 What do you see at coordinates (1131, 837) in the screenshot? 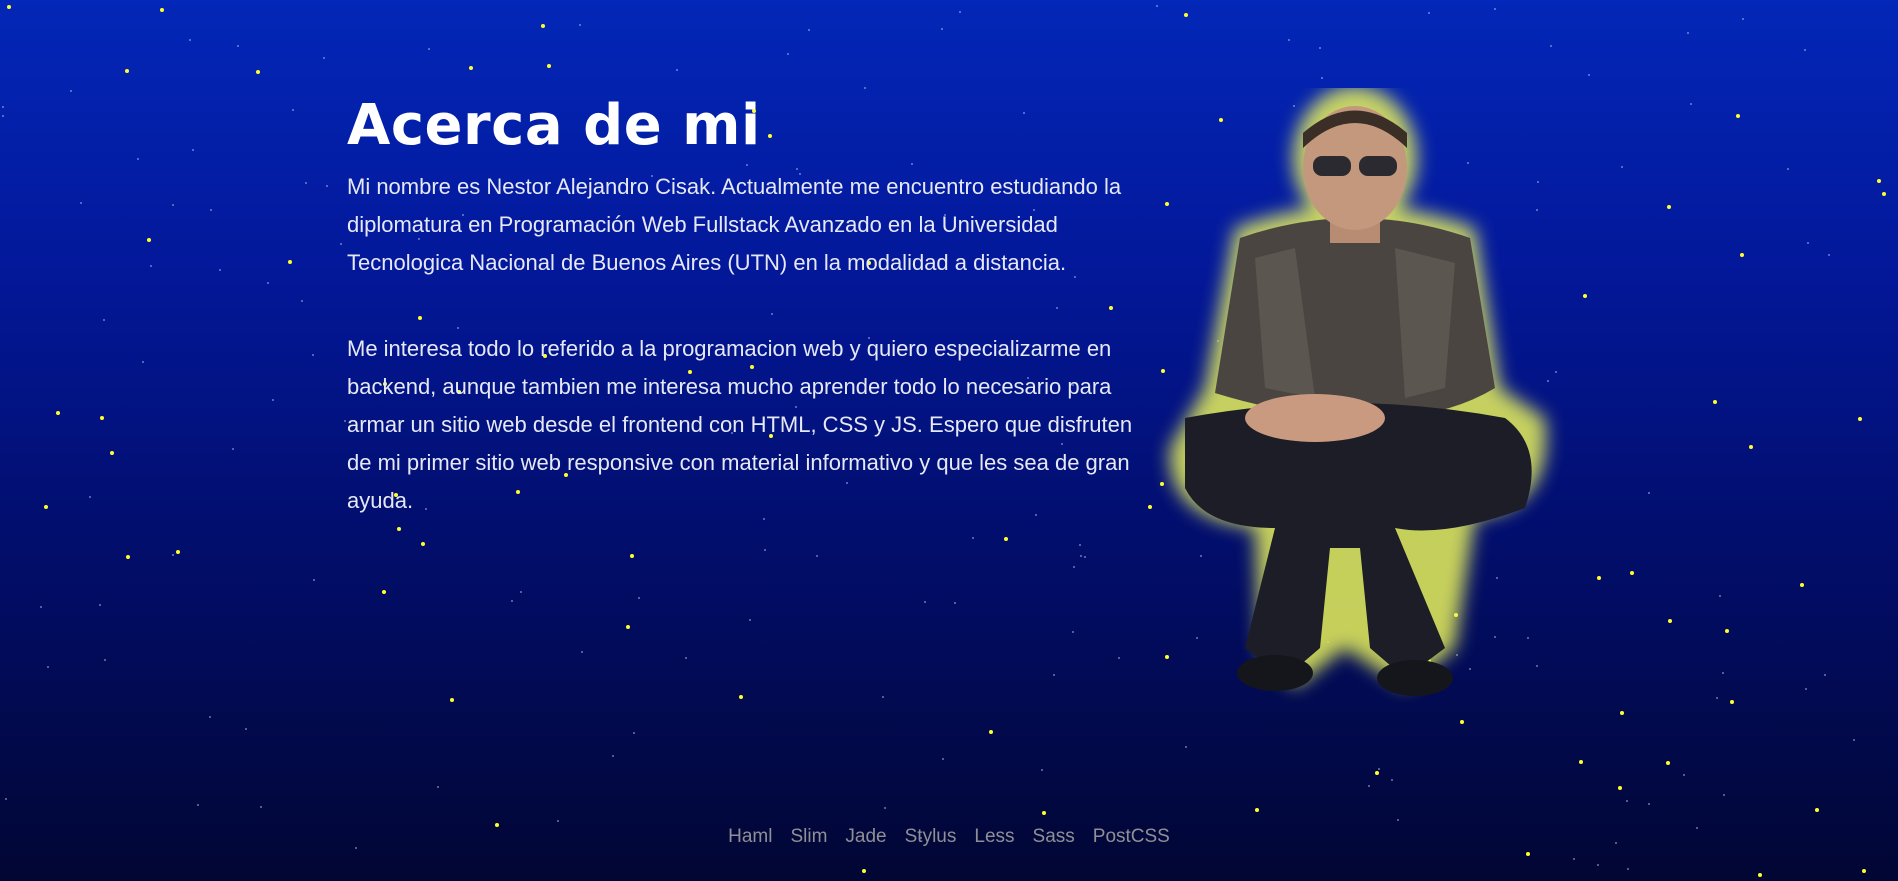
I see `footer-link-postcss: PostCSS` at bounding box center [1131, 837].